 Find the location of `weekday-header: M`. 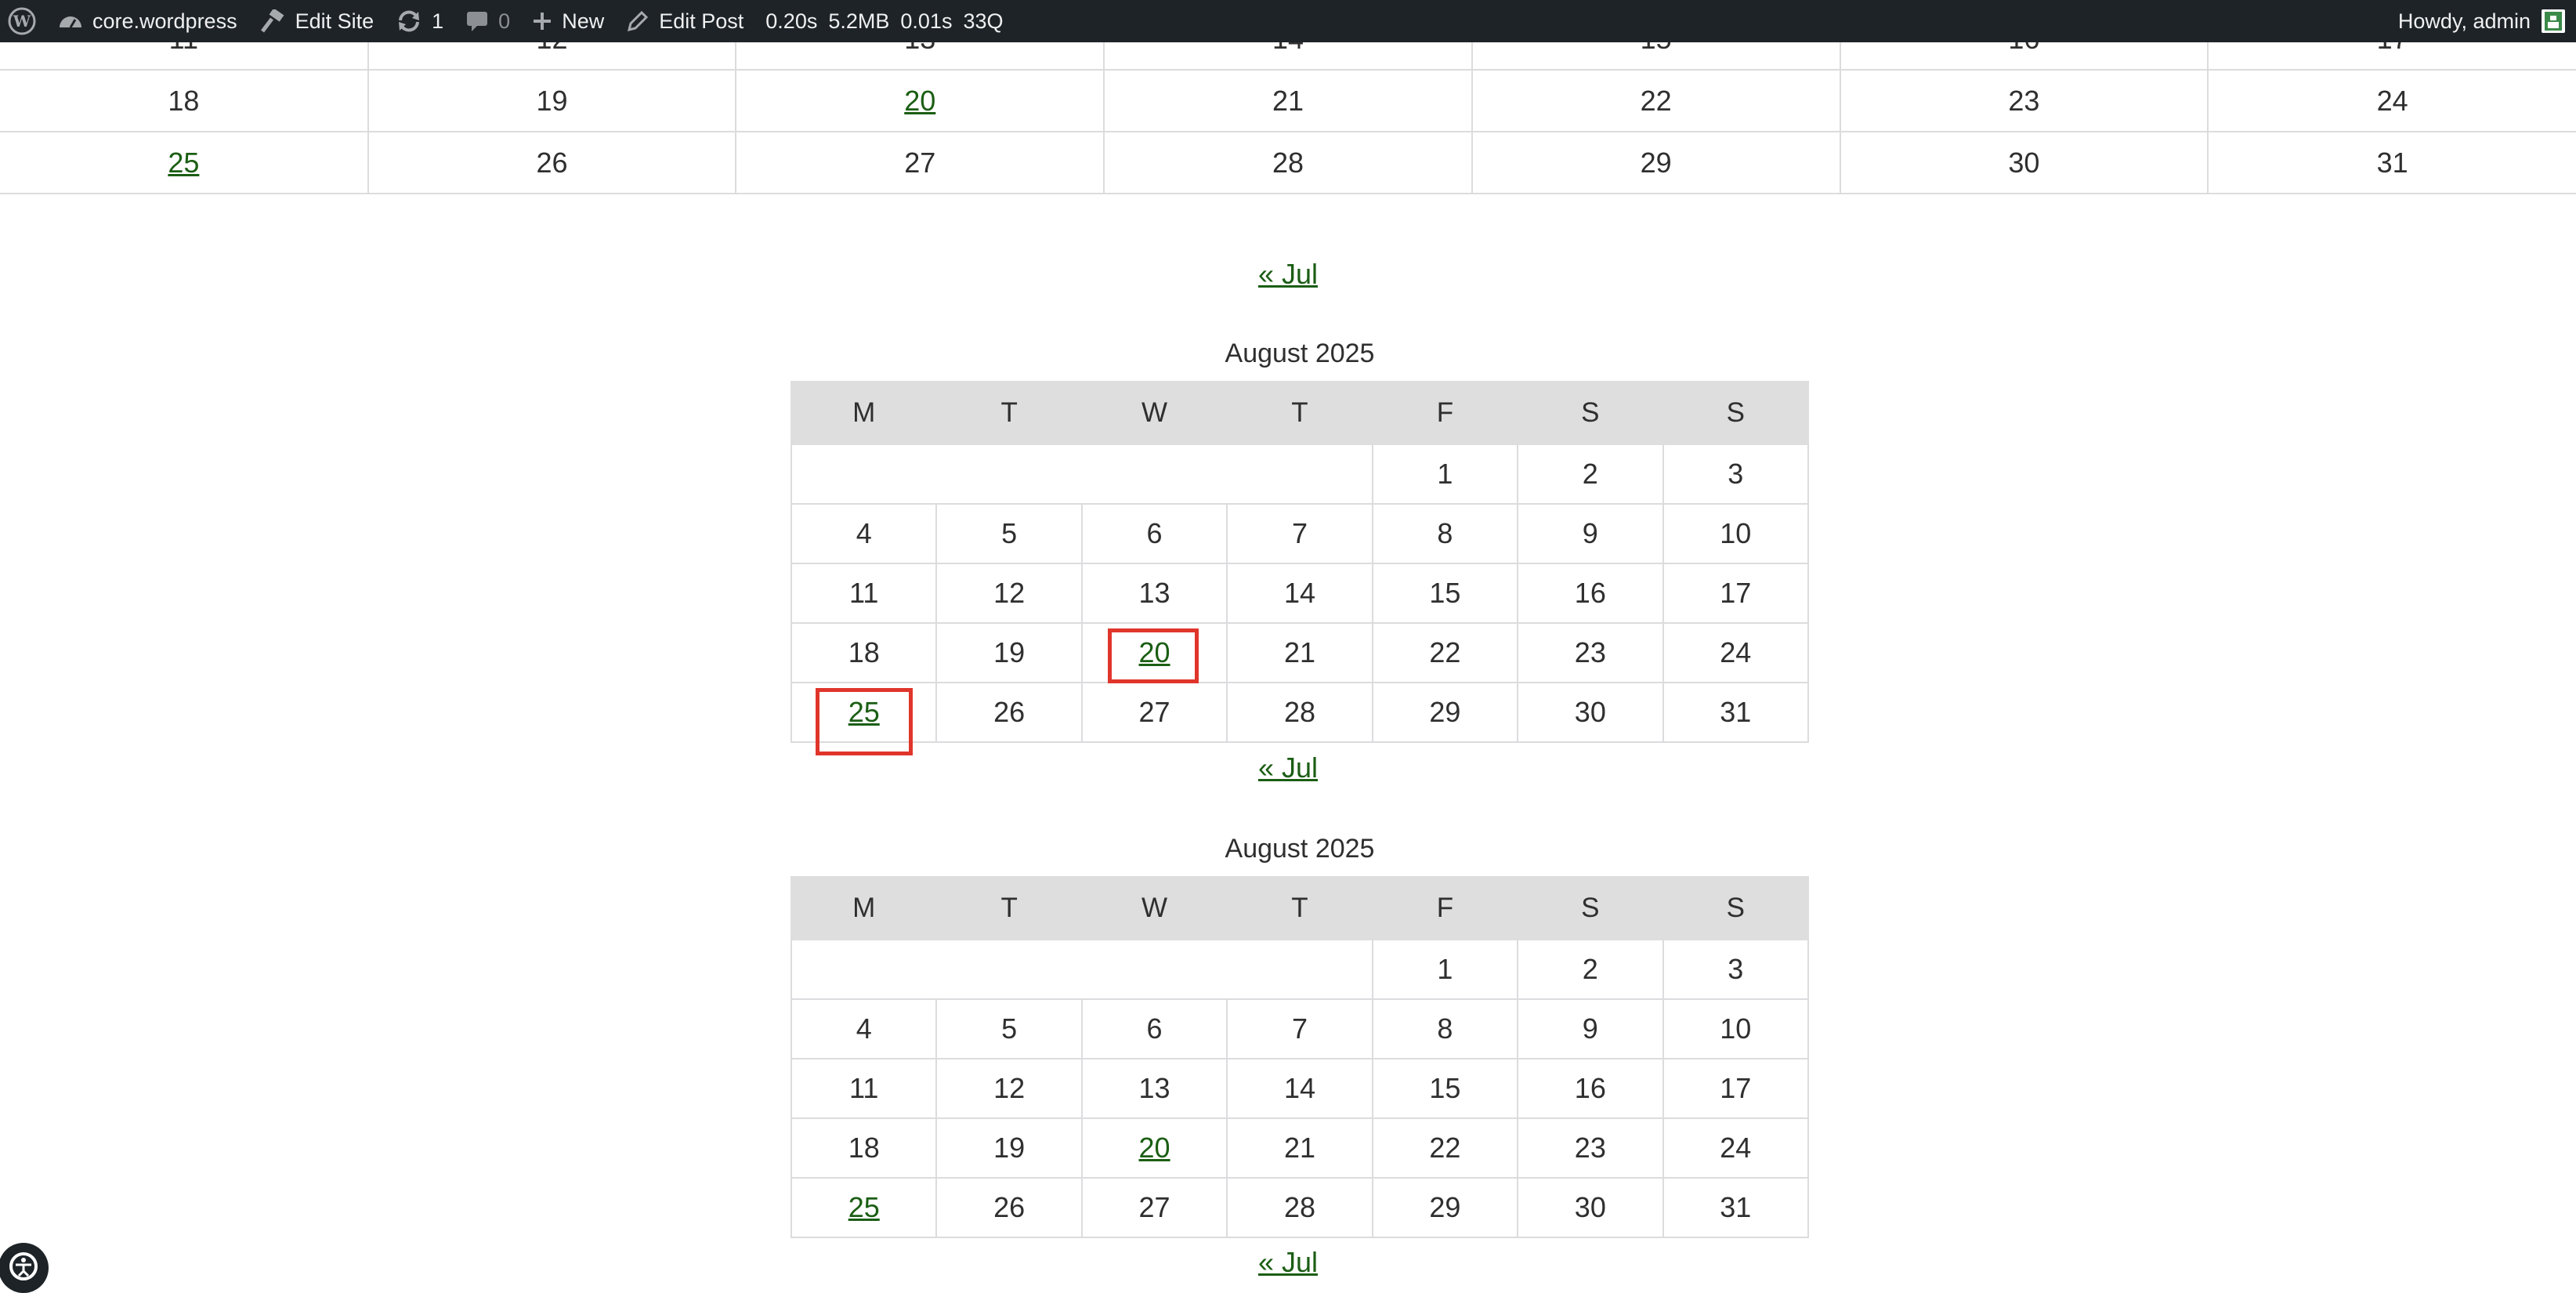

weekday-header: M is located at coordinates (864, 413).